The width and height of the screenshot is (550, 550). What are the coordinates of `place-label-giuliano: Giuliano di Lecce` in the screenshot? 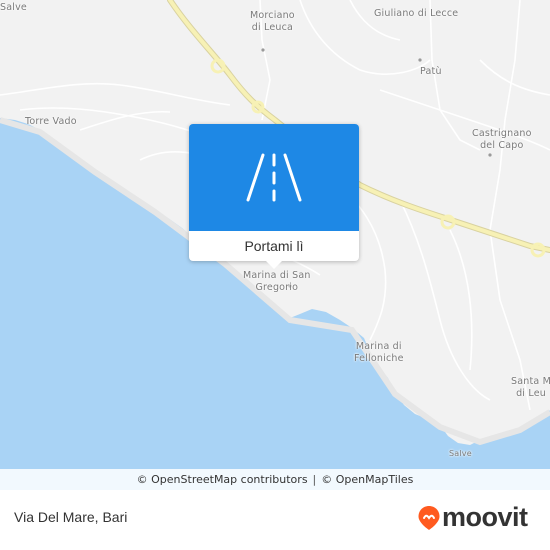 It's located at (416, 13).